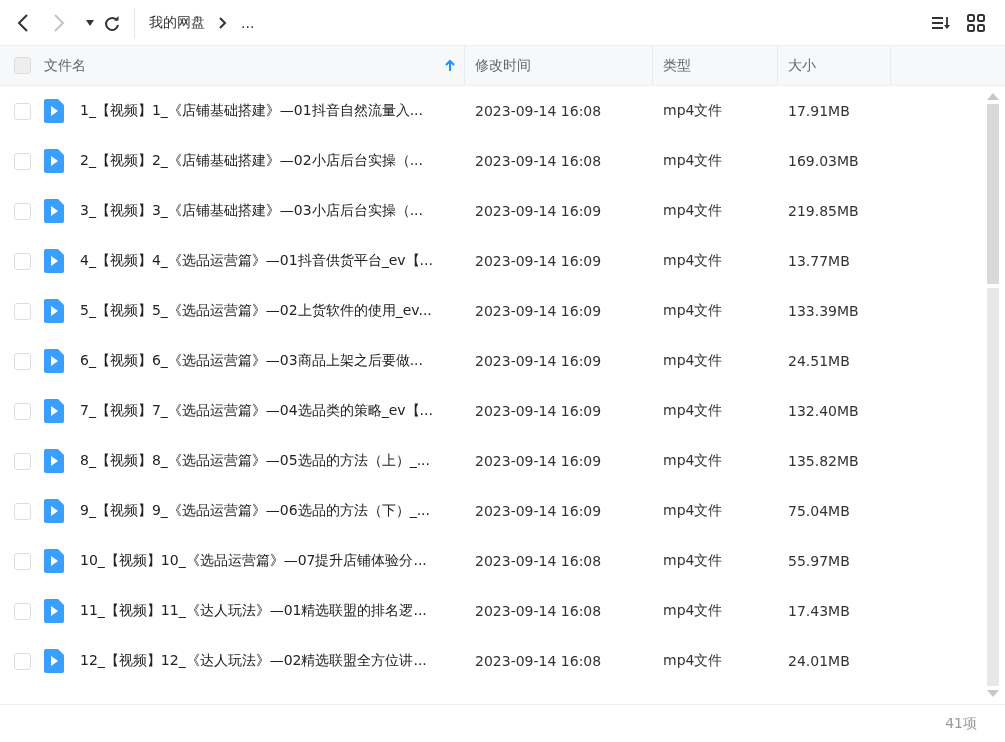 Image resolution: width=1005 pixels, height=742 pixels. I want to click on file-size: 169.03MB, so click(823, 161).